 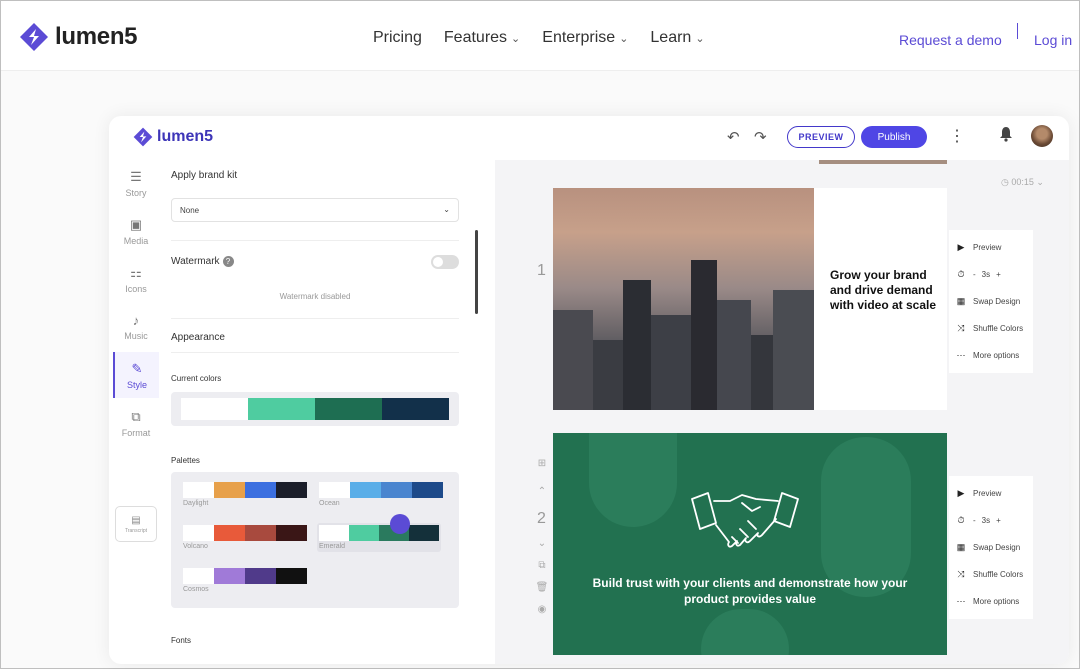 What do you see at coordinates (542, 491) in the screenshot?
I see `chevron-up-icon: ⌃` at bounding box center [542, 491].